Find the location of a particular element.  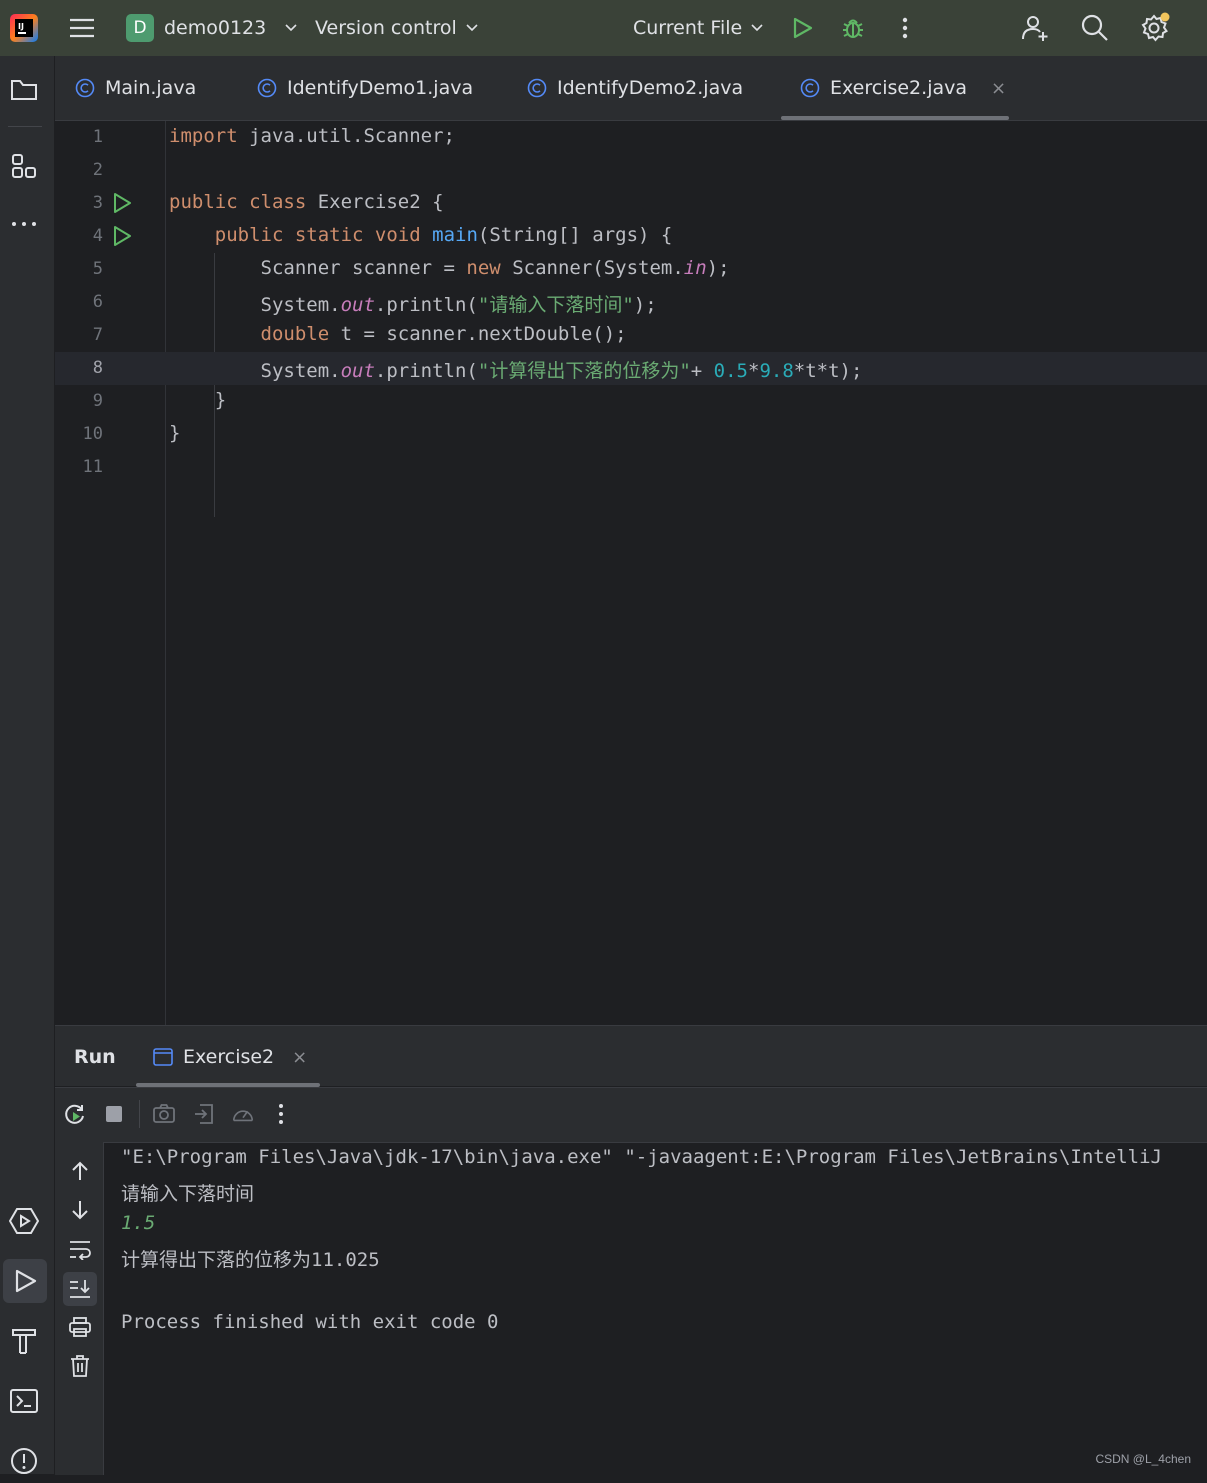

tab-identifydemo1-java: IdentifyDemo1.java is located at coordinates (365, 88).